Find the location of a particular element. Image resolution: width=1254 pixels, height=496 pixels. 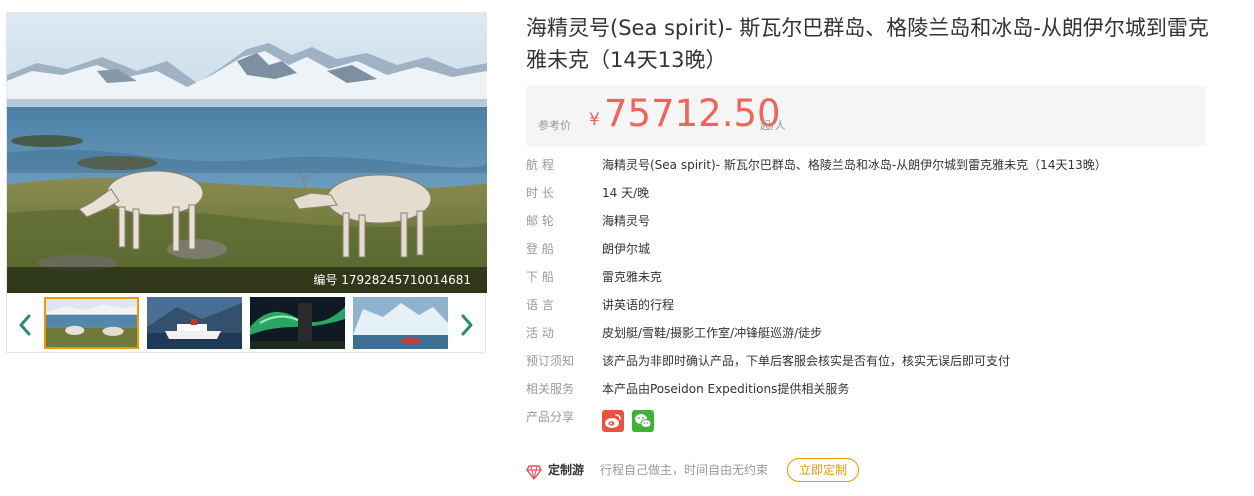

detail-label: 下 船 is located at coordinates (540, 277).